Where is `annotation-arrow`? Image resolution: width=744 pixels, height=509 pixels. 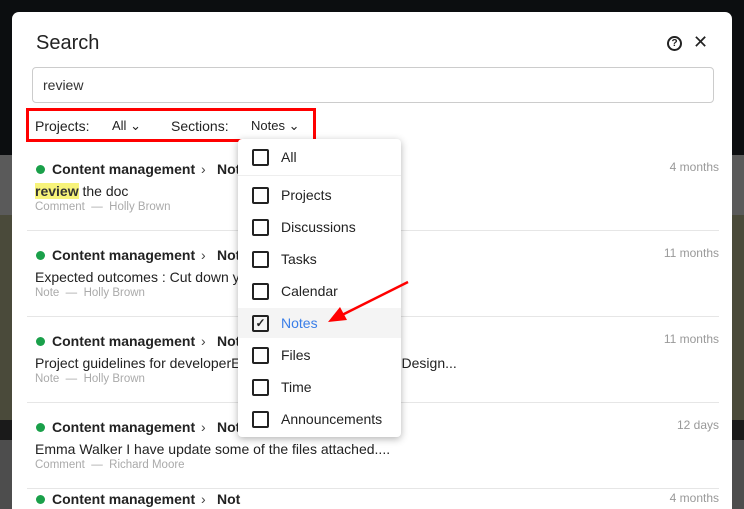
annotation-arrow is located at coordinates (368, 301).